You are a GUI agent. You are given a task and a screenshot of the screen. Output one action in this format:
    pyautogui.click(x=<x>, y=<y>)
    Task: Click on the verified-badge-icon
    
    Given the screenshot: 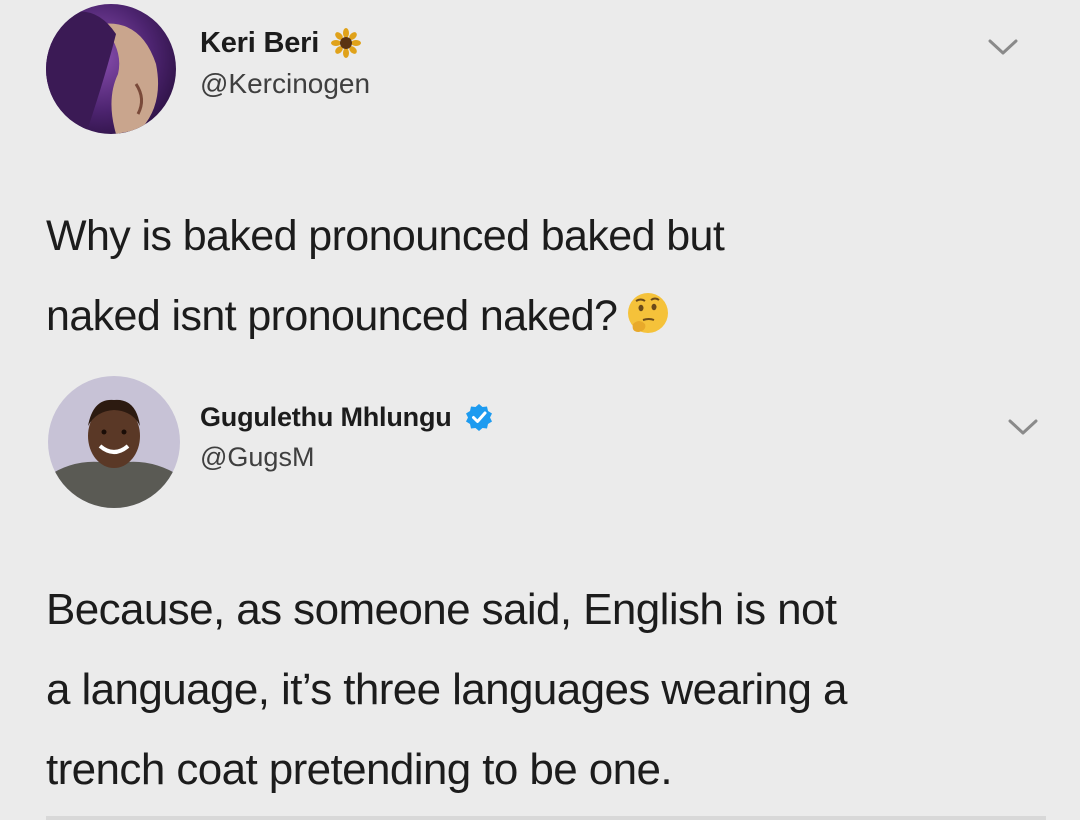 What is the action you would take?
    pyautogui.click(x=479, y=417)
    